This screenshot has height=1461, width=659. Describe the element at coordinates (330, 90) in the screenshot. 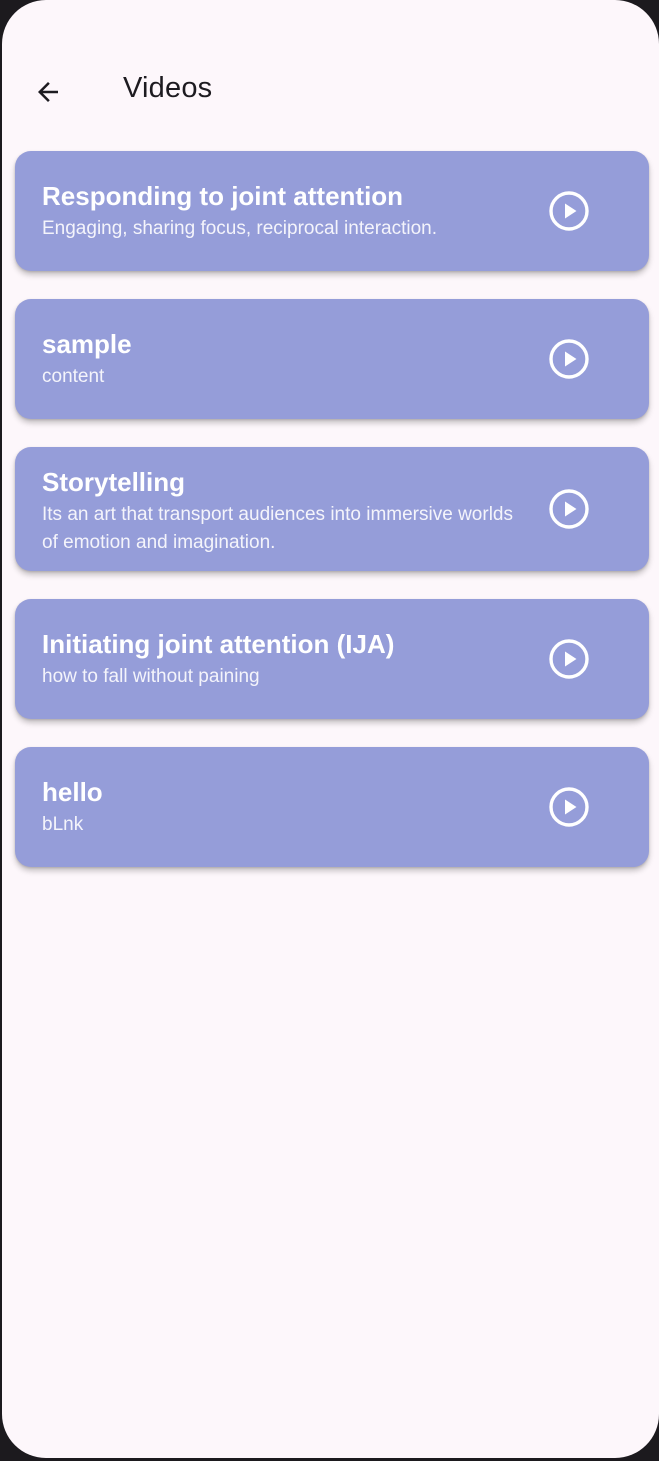

I see `app-bar: Videos` at that location.